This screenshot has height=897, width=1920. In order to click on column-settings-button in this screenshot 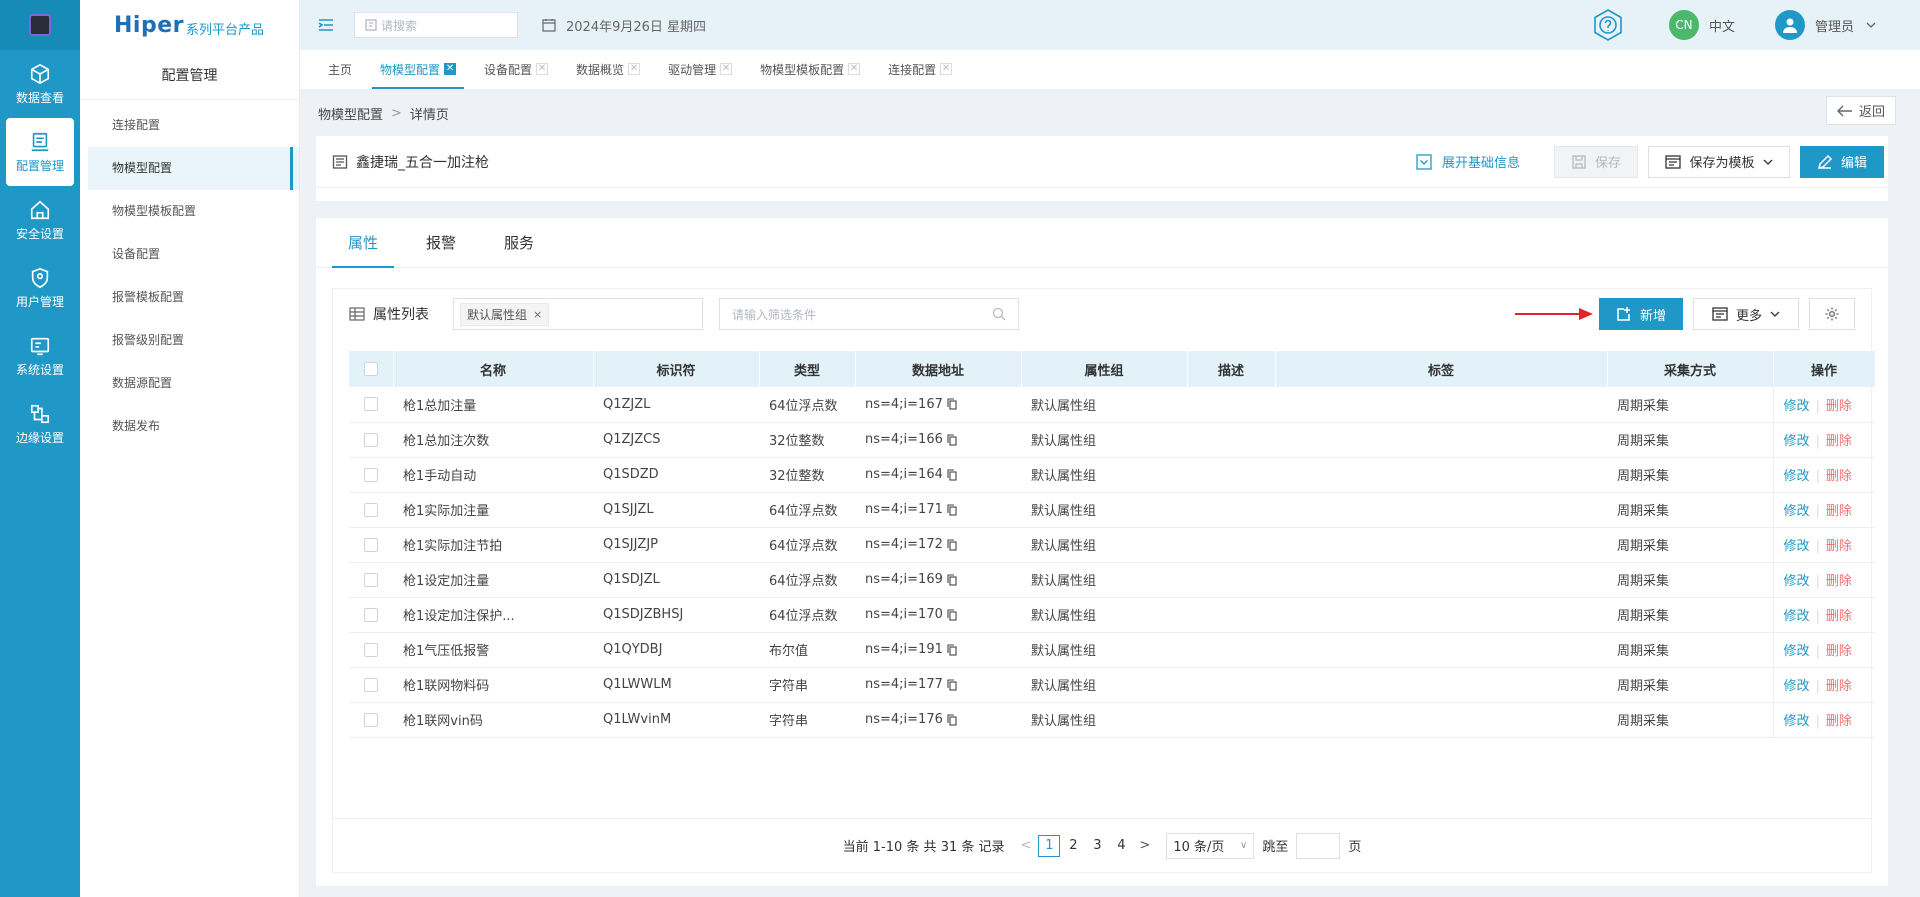, I will do `click(1832, 314)`.